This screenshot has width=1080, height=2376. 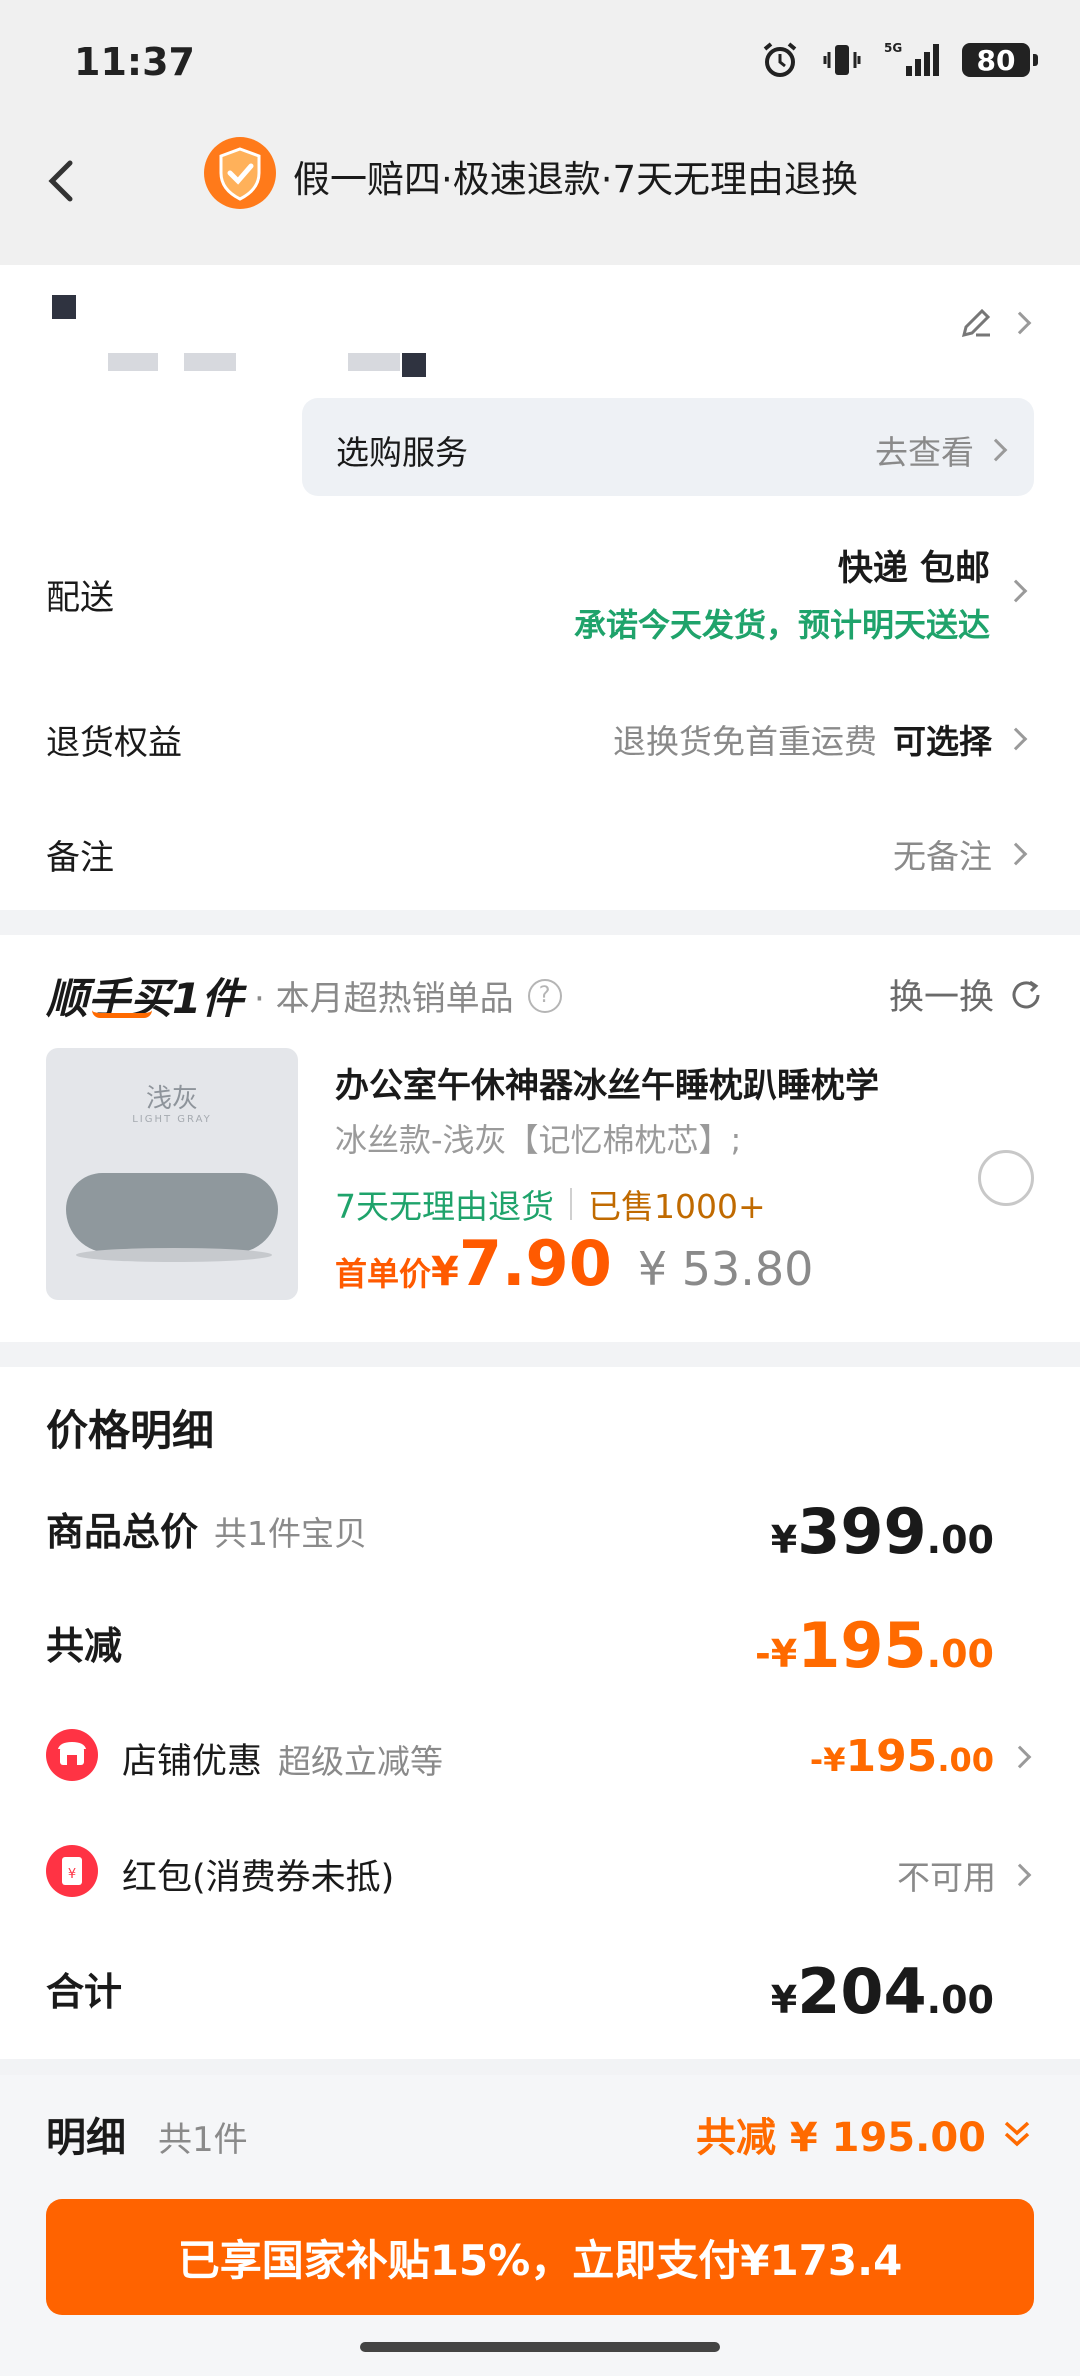 I want to click on total-label: 商品总价 共1件宝贝, so click(x=206, y=1528).